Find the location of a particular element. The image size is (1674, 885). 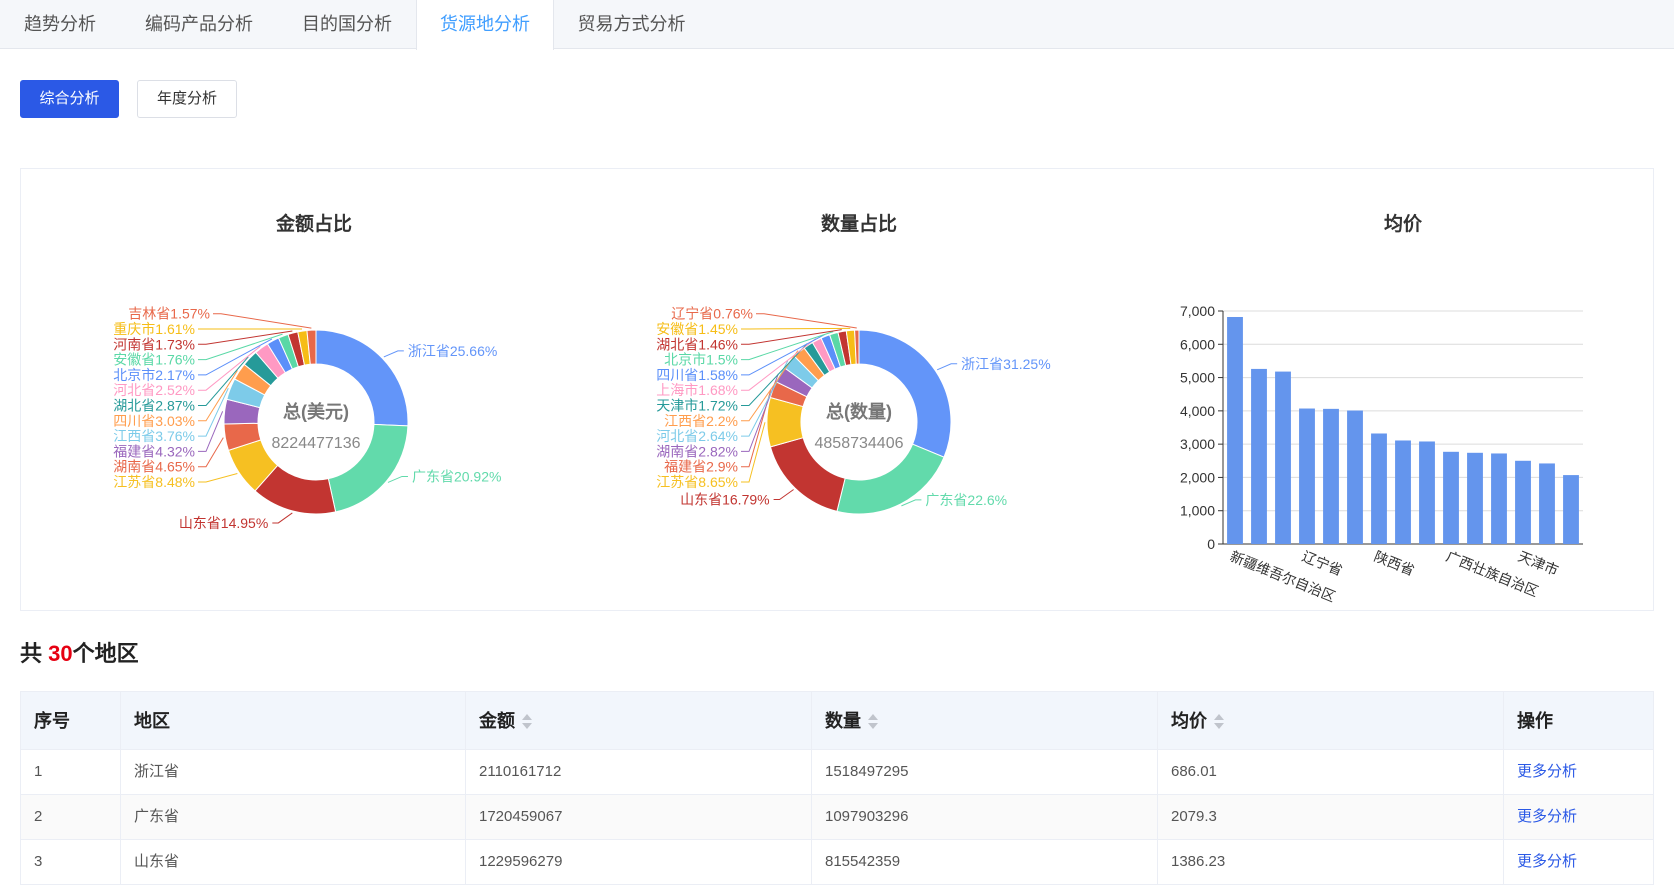

bar-x-tick-label: 天津市 is located at coordinates (1538, 563).